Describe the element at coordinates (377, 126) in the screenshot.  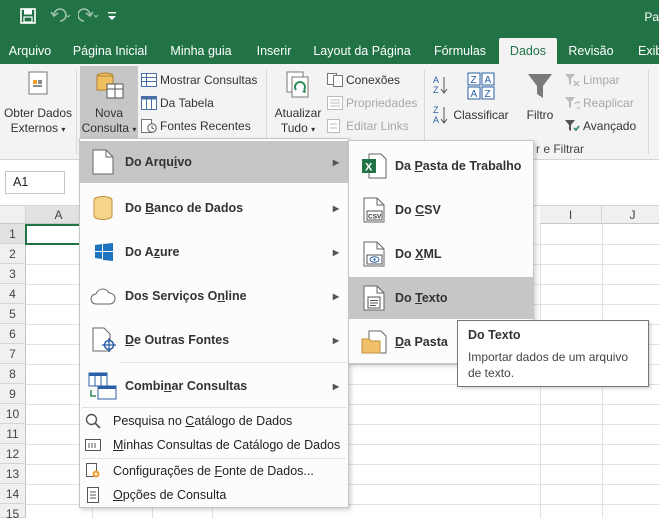
I see `edit-links-label: Editar Links` at that location.